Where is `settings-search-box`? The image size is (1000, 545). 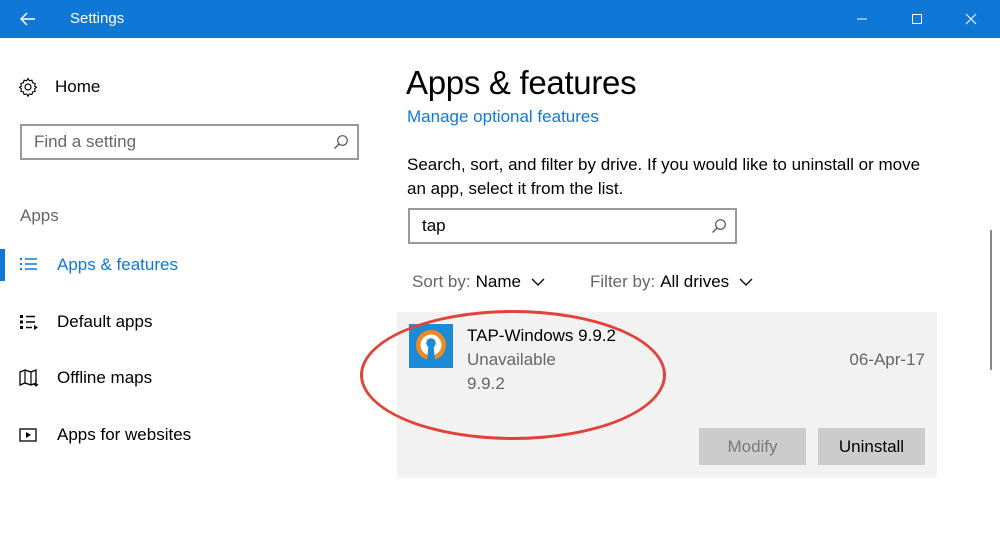
settings-search-box is located at coordinates (189, 142).